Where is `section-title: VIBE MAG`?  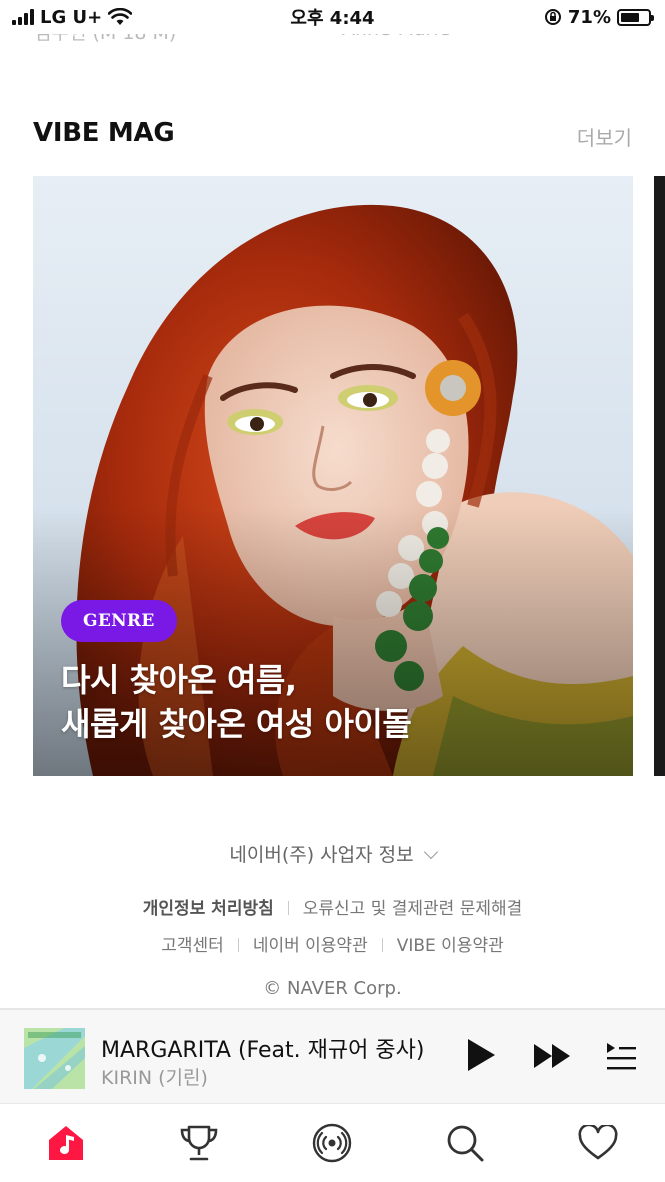 section-title: VIBE MAG is located at coordinates (104, 133).